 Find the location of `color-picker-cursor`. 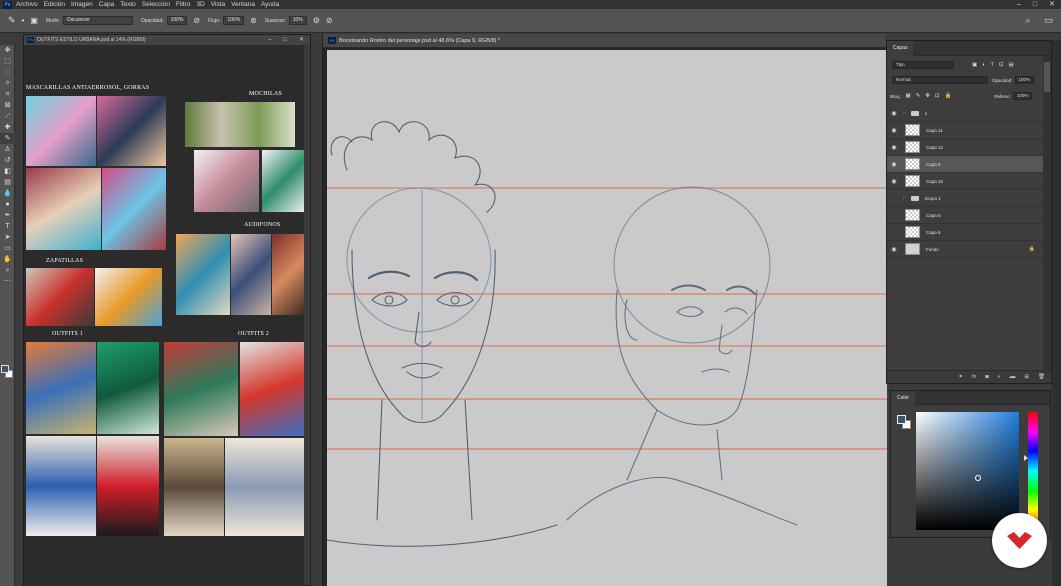

color-picker-cursor is located at coordinates (978, 478).